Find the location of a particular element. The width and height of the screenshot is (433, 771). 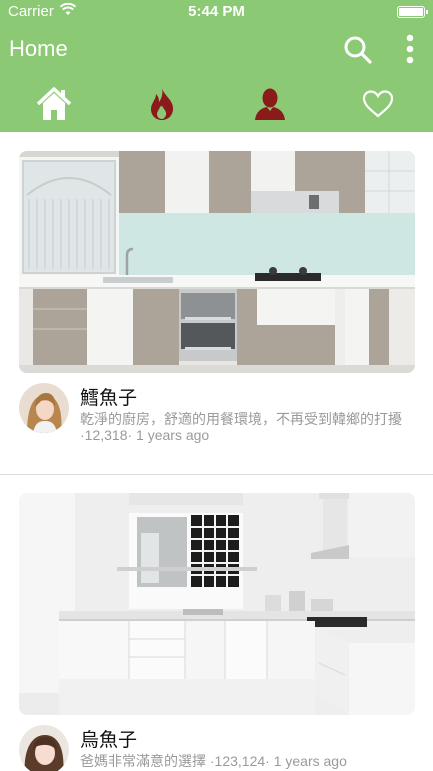

clock: 5:44 PM is located at coordinates (216, 11).